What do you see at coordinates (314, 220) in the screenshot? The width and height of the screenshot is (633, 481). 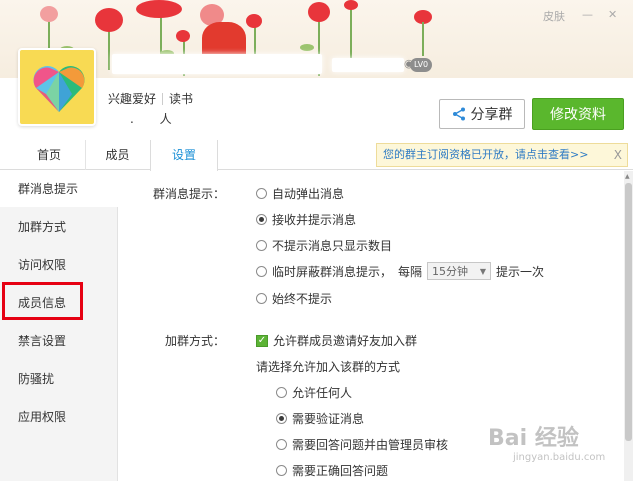 I see `radio-label: 接收并提示消息` at bounding box center [314, 220].